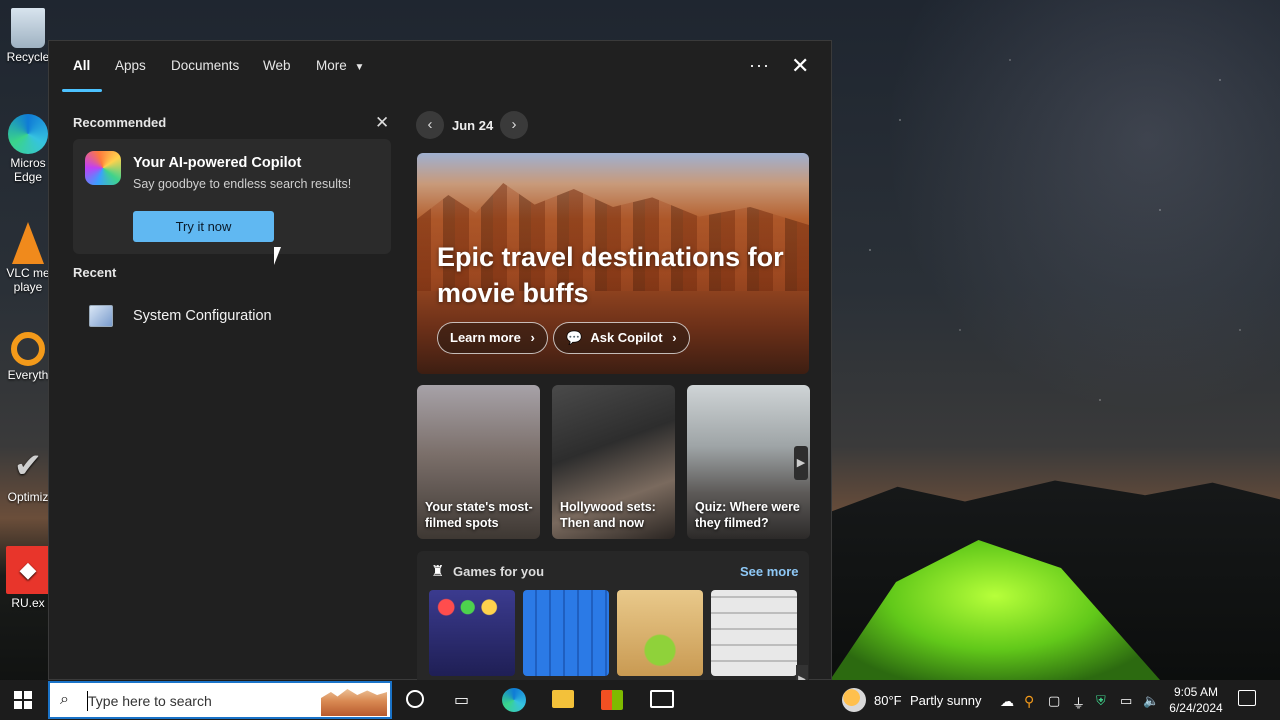  What do you see at coordinates (479, 515) in the screenshot?
I see `story-tile-caption: Your state's most-filmed spots` at bounding box center [479, 515].